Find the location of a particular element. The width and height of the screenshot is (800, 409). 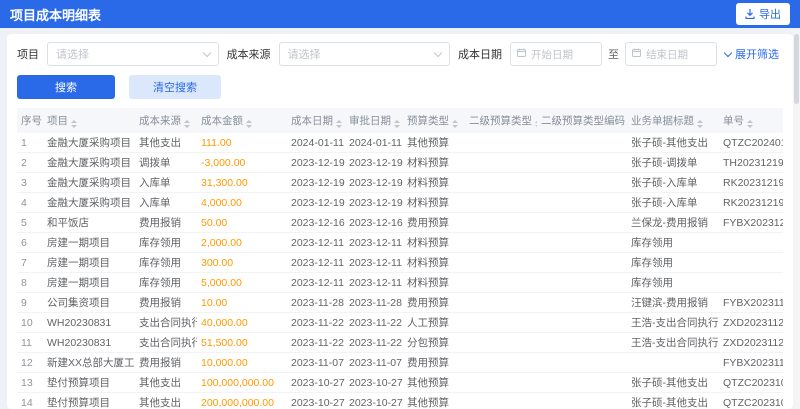

table-cell: 9 is located at coordinates (30, 302).